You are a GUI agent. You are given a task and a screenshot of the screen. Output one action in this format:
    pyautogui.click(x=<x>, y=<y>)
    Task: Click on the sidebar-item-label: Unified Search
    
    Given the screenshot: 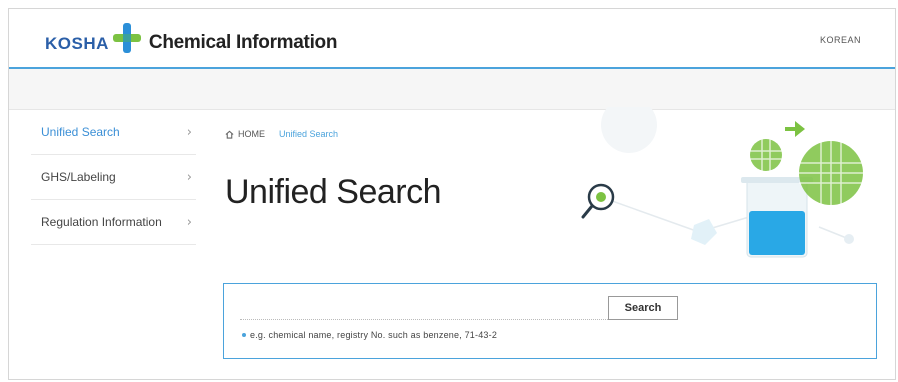 What is the action you would take?
    pyautogui.click(x=80, y=132)
    